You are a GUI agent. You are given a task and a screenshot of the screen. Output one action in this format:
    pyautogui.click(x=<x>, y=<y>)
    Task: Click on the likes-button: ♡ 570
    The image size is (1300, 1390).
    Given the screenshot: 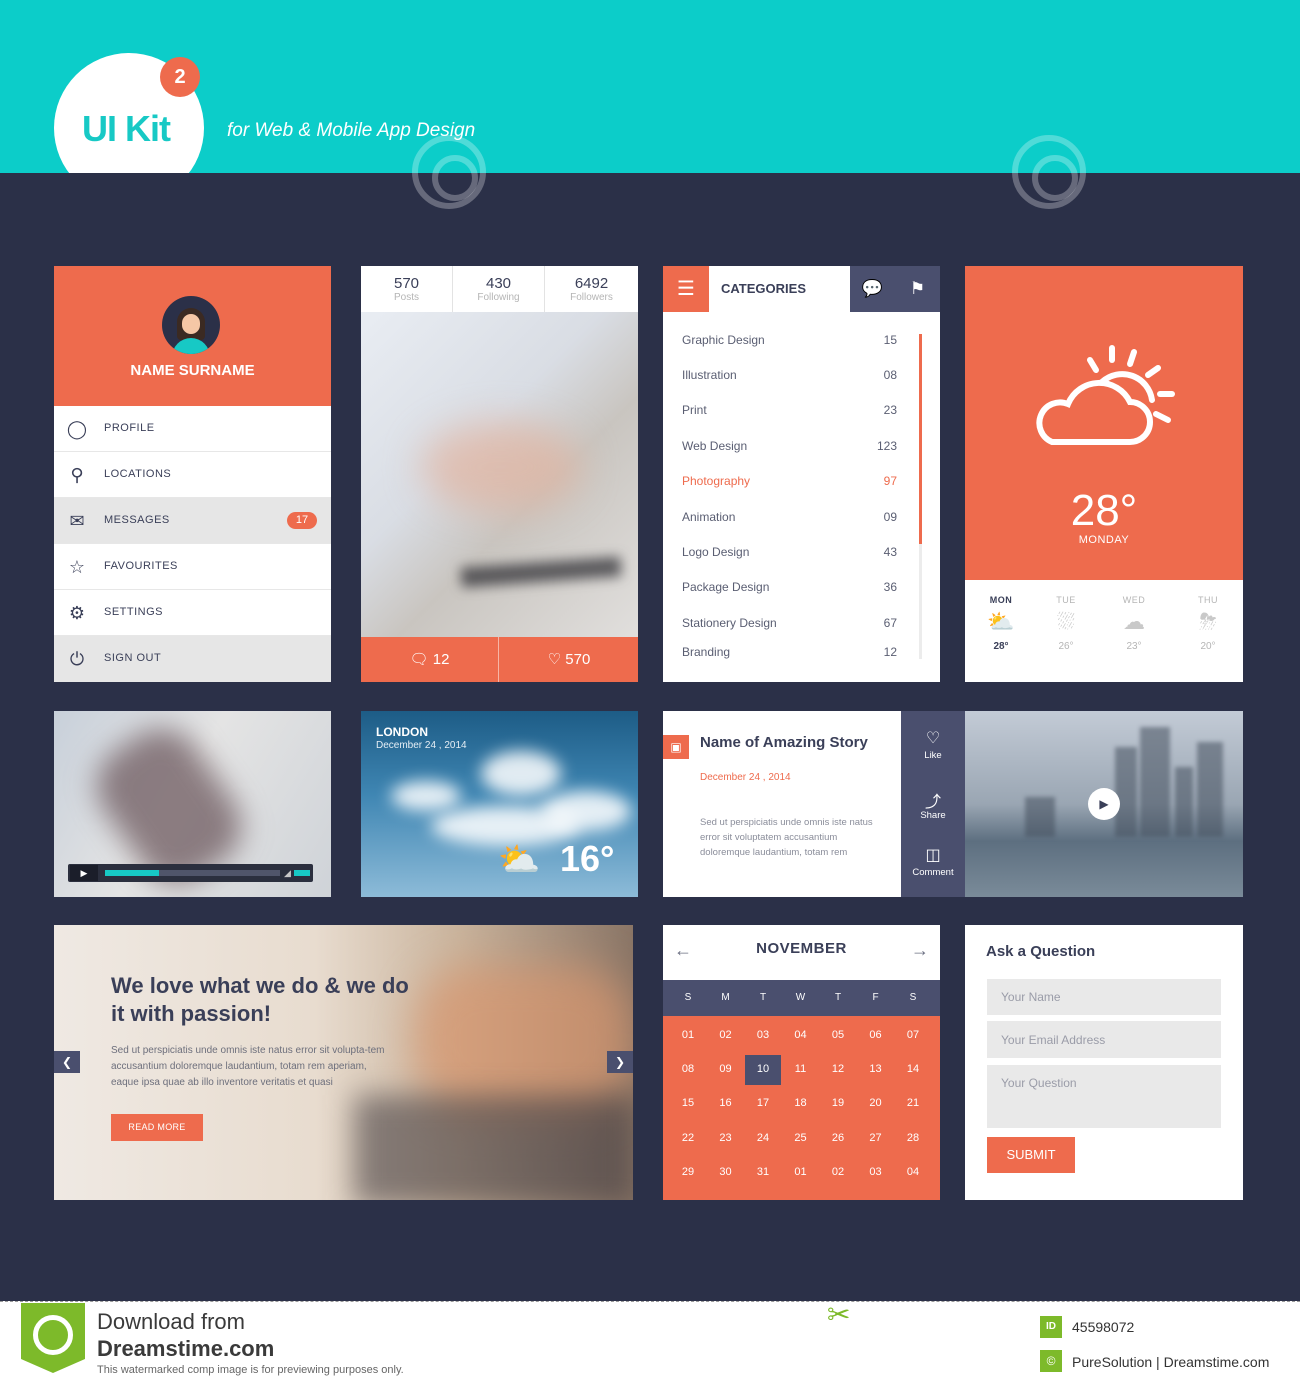 What is the action you would take?
    pyautogui.click(x=569, y=659)
    